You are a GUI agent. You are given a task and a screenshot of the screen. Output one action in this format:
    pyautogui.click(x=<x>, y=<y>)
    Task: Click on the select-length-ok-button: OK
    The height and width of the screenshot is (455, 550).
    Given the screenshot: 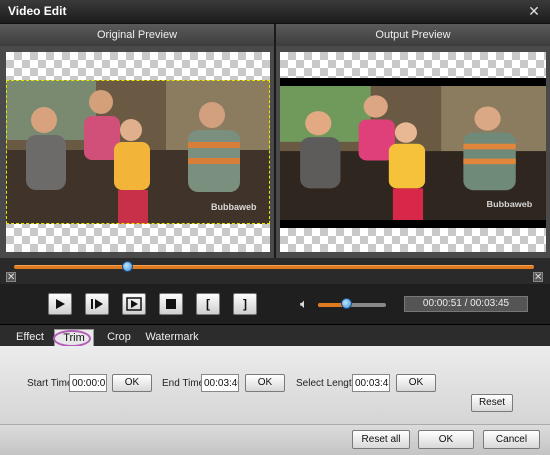 What is the action you would take?
    pyautogui.click(x=416, y=383)
    